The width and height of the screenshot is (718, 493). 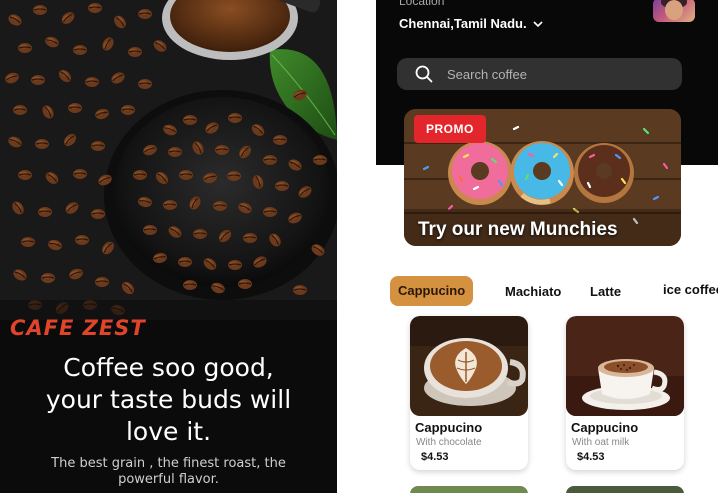 What do you see at coordinates (538, 25) in the screenshot?
I see `chevron-down-icon` at bounding box center [538, 25].